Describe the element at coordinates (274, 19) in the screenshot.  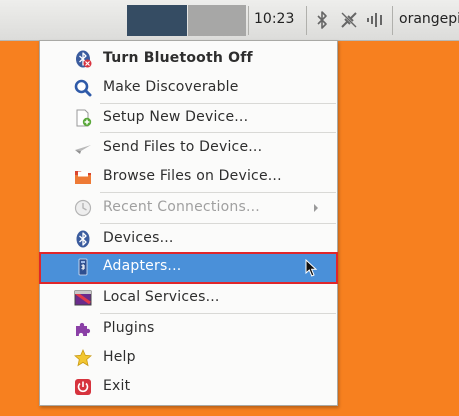
I see `clock: 10:23` at that location.